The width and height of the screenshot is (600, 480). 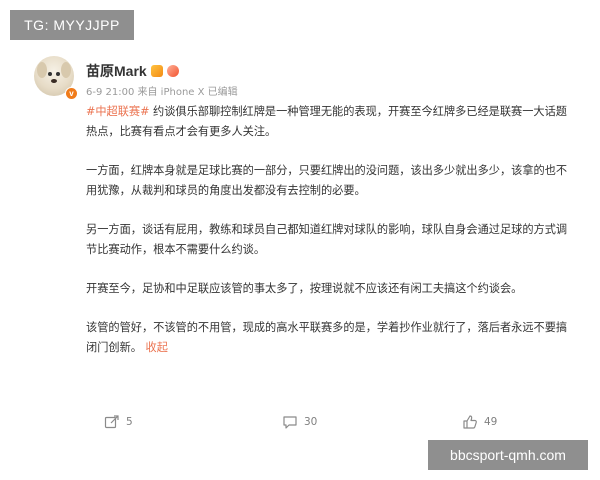 I want to click on like-count: 49, so click(x=491, y=422).